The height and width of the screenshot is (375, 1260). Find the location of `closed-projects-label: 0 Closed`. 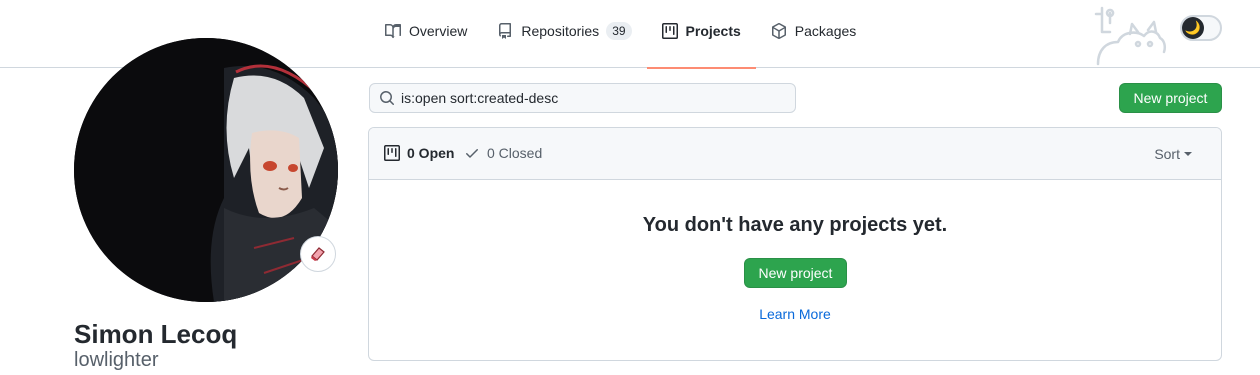

closed-projects-label: 0 Closed is located at coordinates (515, 153).